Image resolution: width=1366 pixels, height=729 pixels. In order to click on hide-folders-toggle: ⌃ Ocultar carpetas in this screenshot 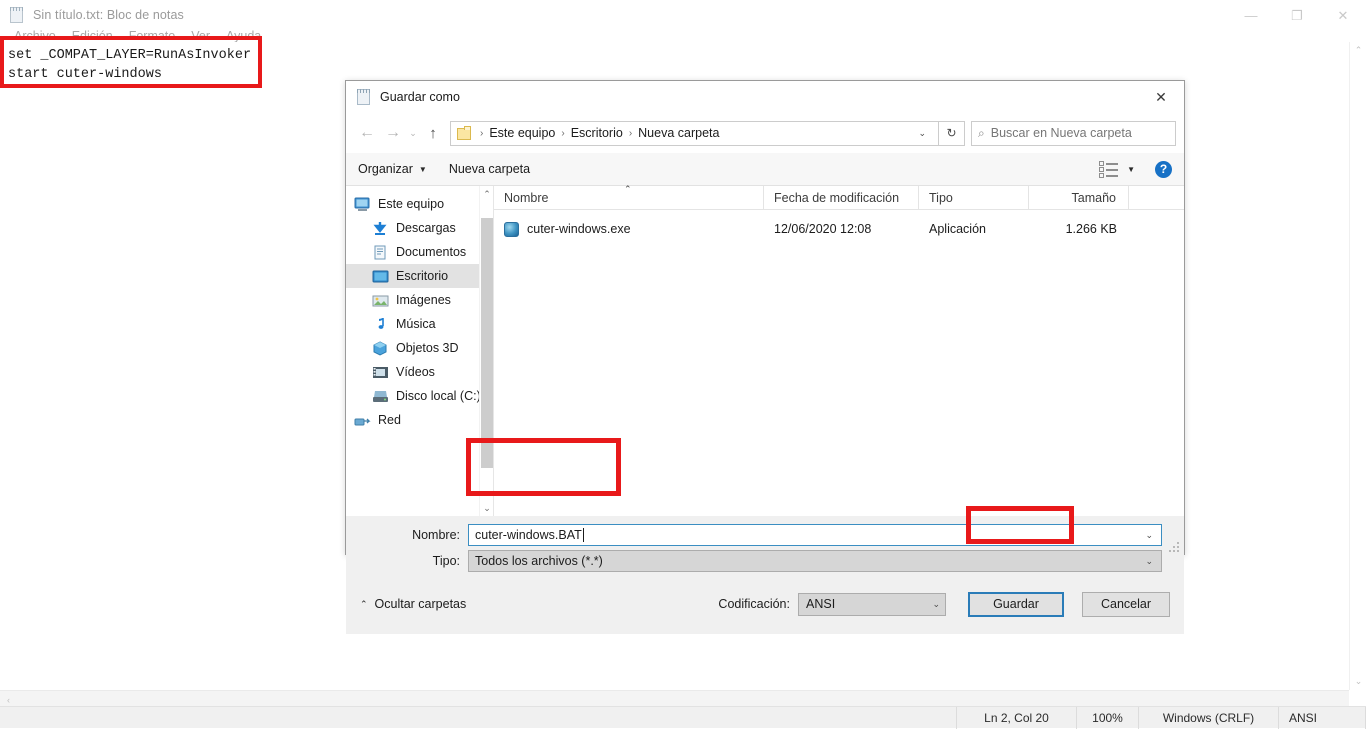, I will do `click(413, 604)`.